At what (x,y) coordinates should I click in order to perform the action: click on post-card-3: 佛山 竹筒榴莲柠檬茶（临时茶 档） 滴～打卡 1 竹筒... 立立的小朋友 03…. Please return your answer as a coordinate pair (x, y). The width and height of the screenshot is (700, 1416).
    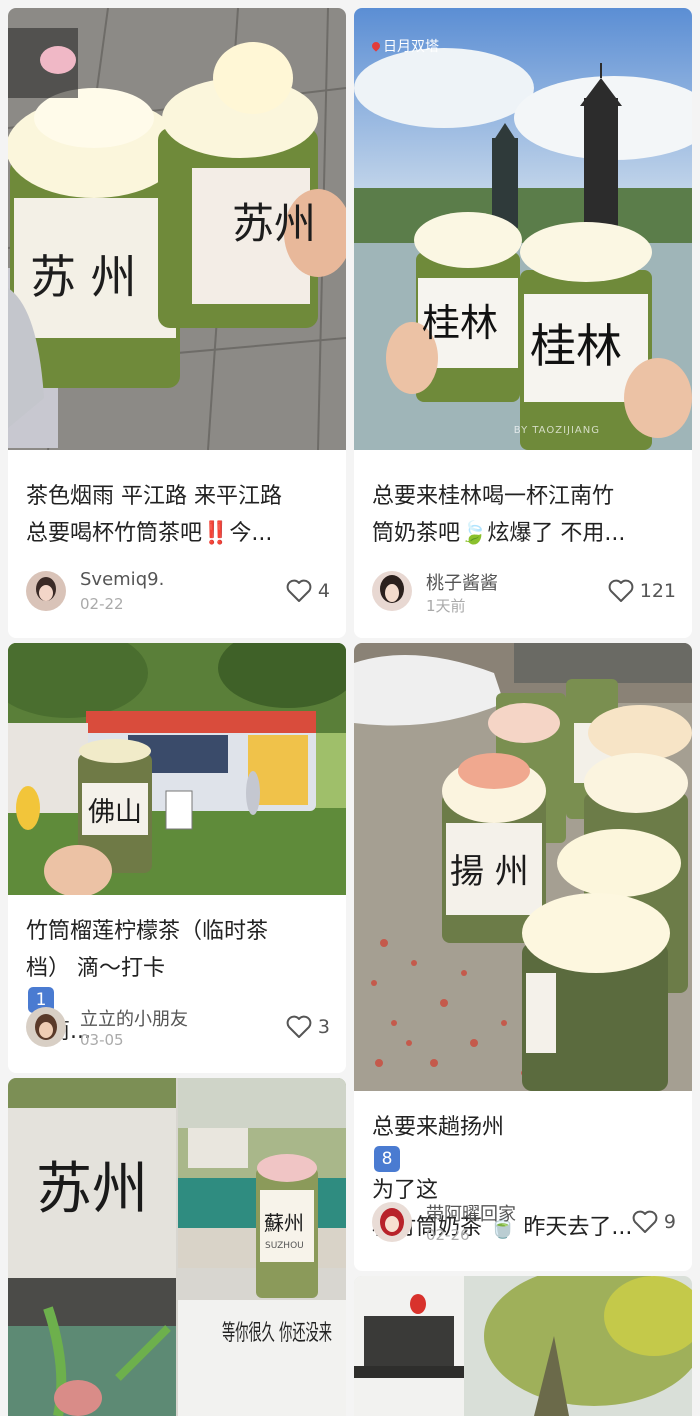
    Looking at the image, I should click on (177, 858).